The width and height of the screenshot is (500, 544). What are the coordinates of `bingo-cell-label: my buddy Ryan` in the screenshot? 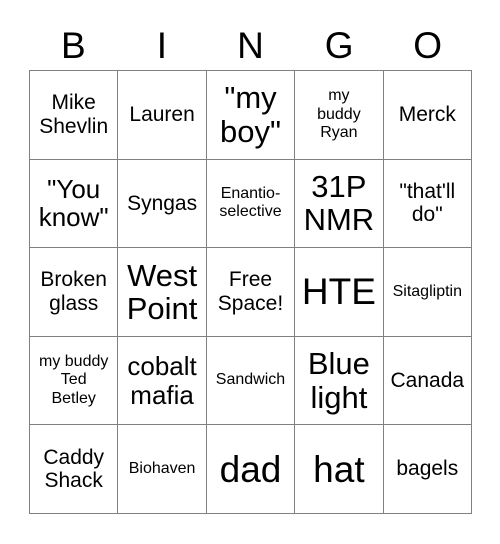 It's located at (339, 114).